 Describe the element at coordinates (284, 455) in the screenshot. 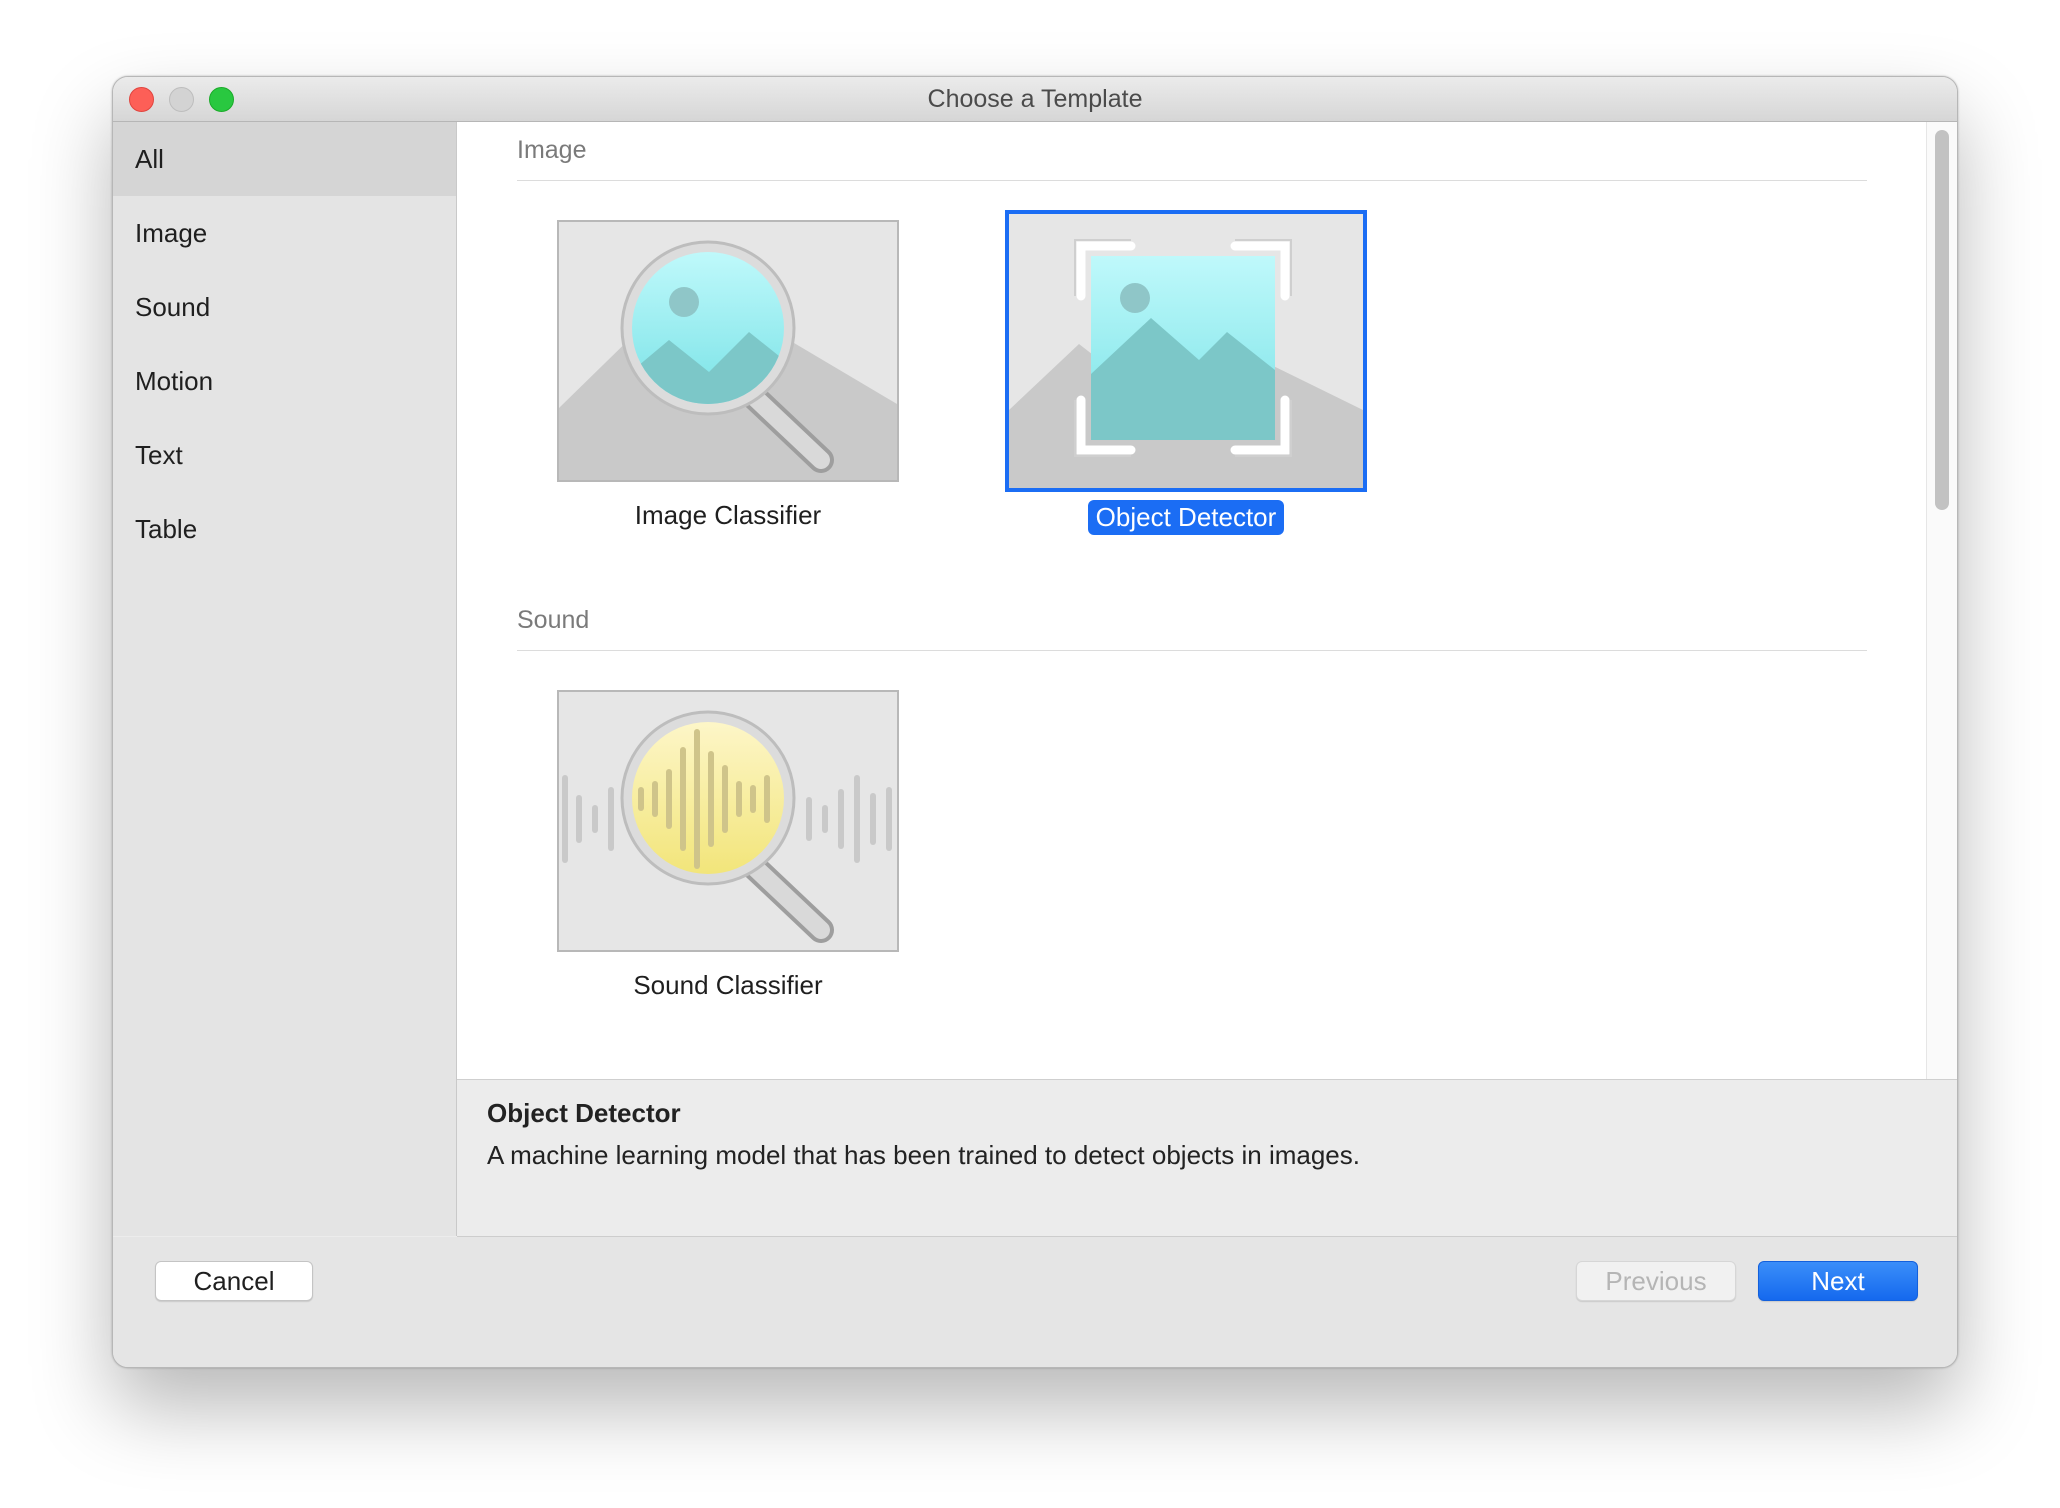

I see `sidebar-item-text: Text` at that location.